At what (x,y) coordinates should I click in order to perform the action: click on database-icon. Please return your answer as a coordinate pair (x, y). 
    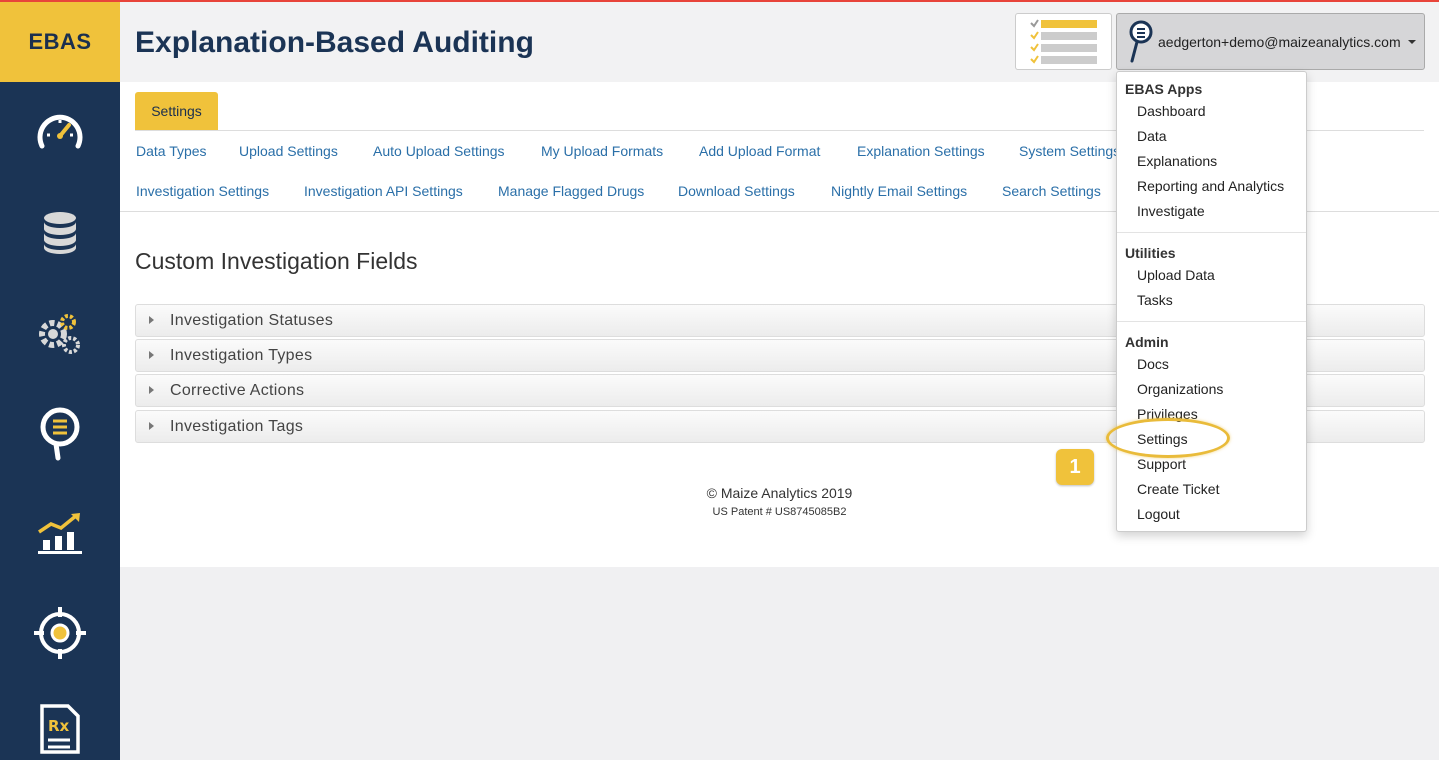
    Looking at the image, I should click on (60, 233).